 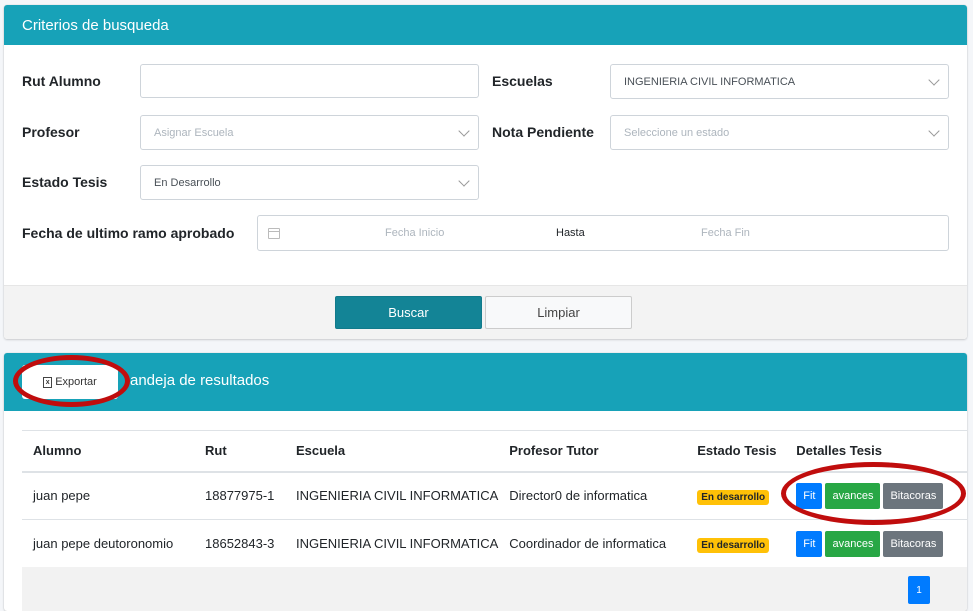 I want to click on search-card-title: Criterios de busqueda, so click(x=485, y=25).